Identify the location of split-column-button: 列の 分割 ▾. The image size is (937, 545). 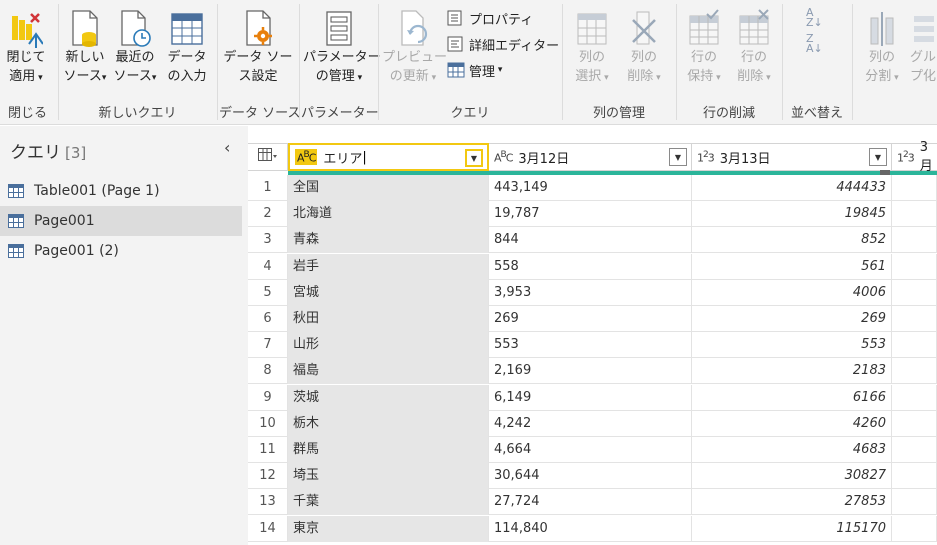
(882, 46).